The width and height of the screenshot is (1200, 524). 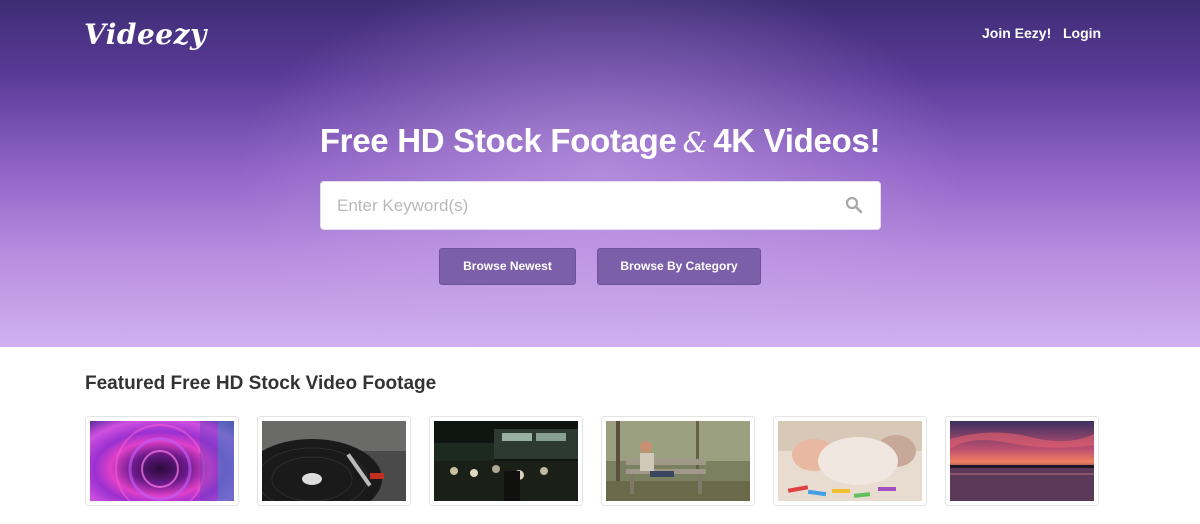 What do you see at coordinates (145, 34) in the screenshot?
I see `videezy-logo: Videezy` at bounding box center [145, 34].